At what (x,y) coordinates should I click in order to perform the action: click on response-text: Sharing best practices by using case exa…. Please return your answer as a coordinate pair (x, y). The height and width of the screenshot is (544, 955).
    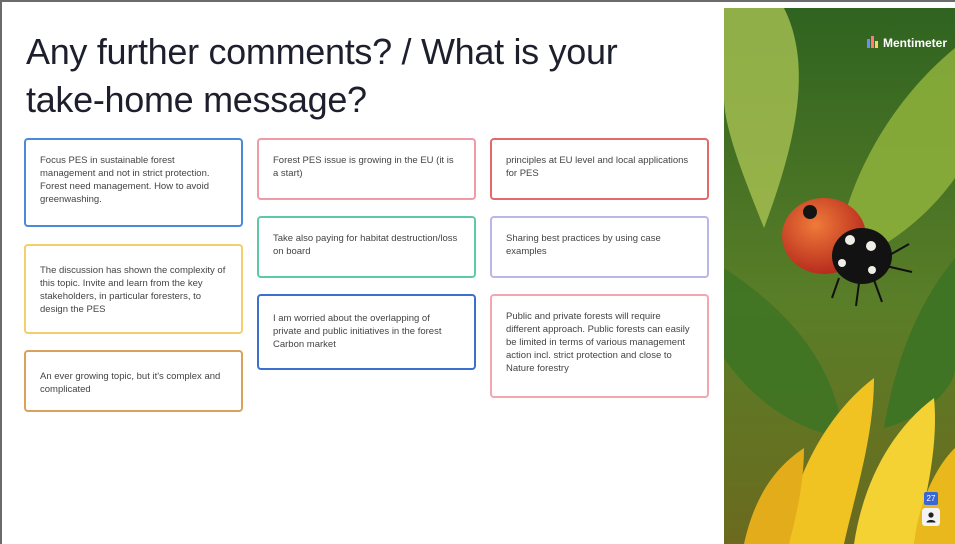
    Looking at the image, I should click on (583, 245).